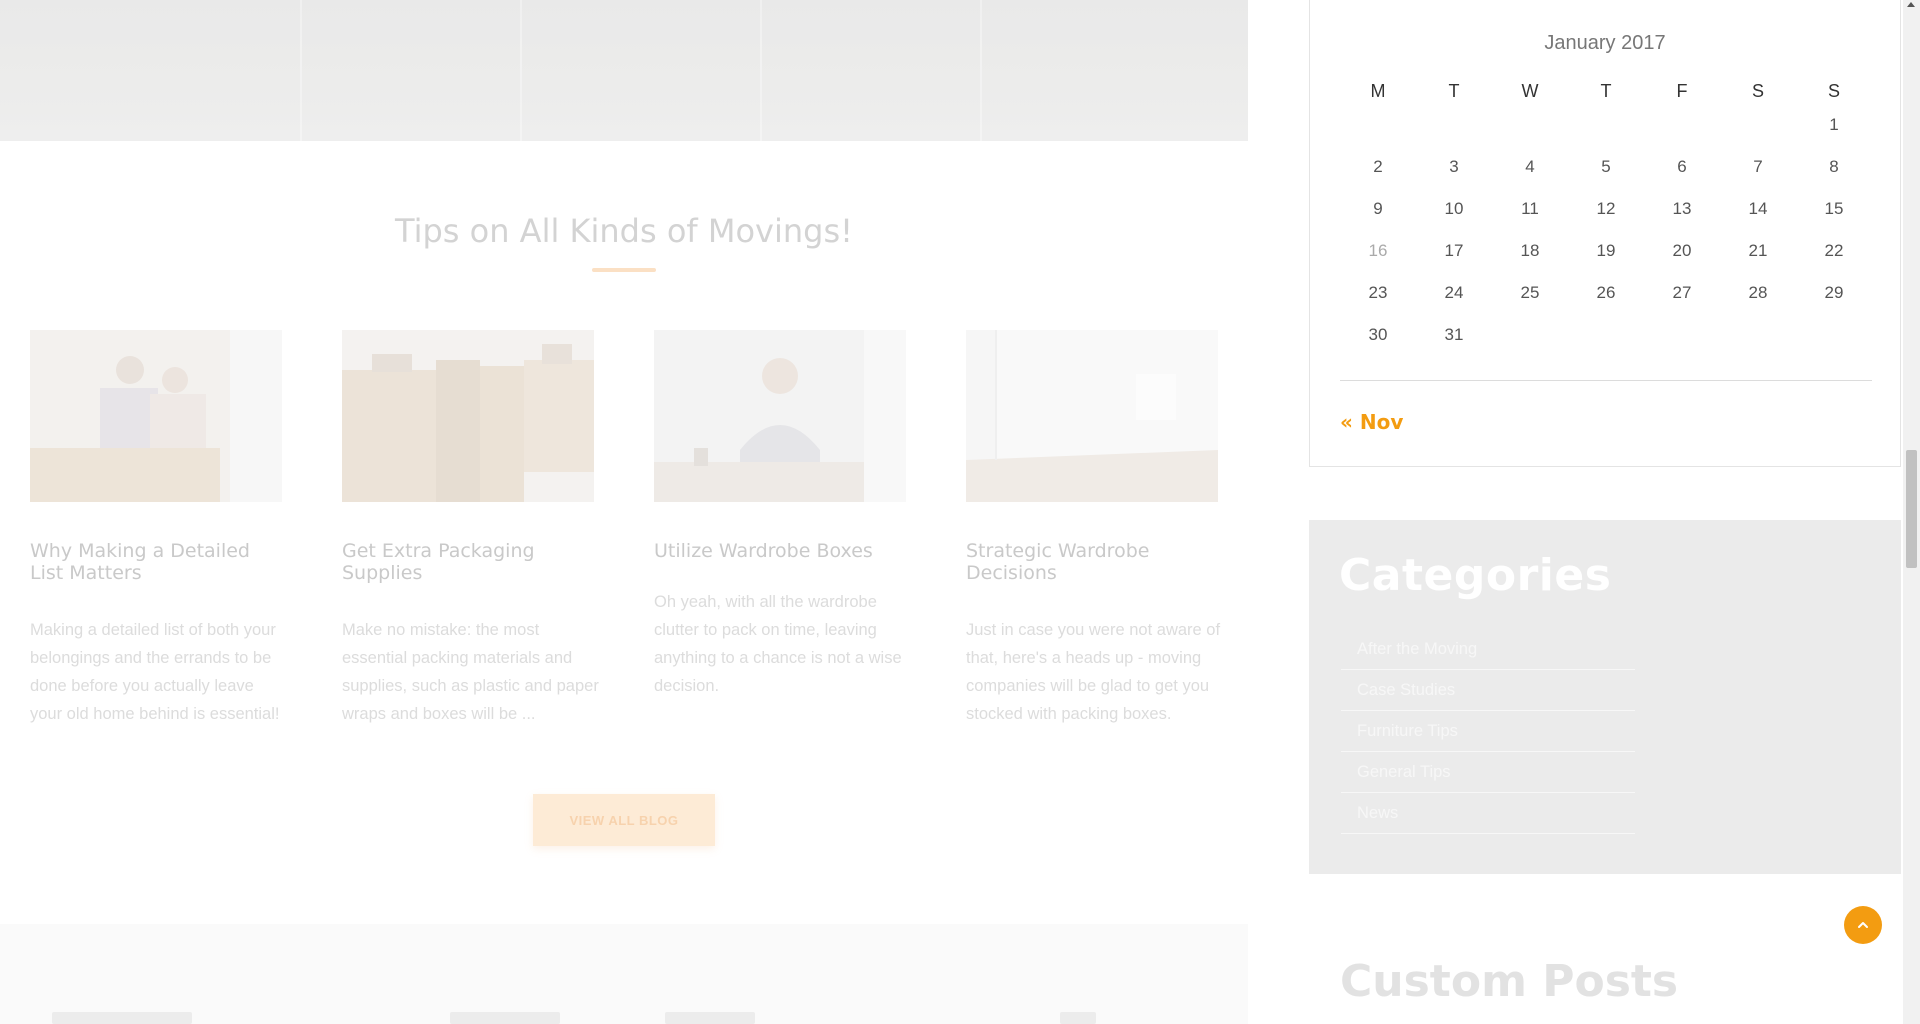  I want to click on calendar-day: 2, so click(1378, 166).